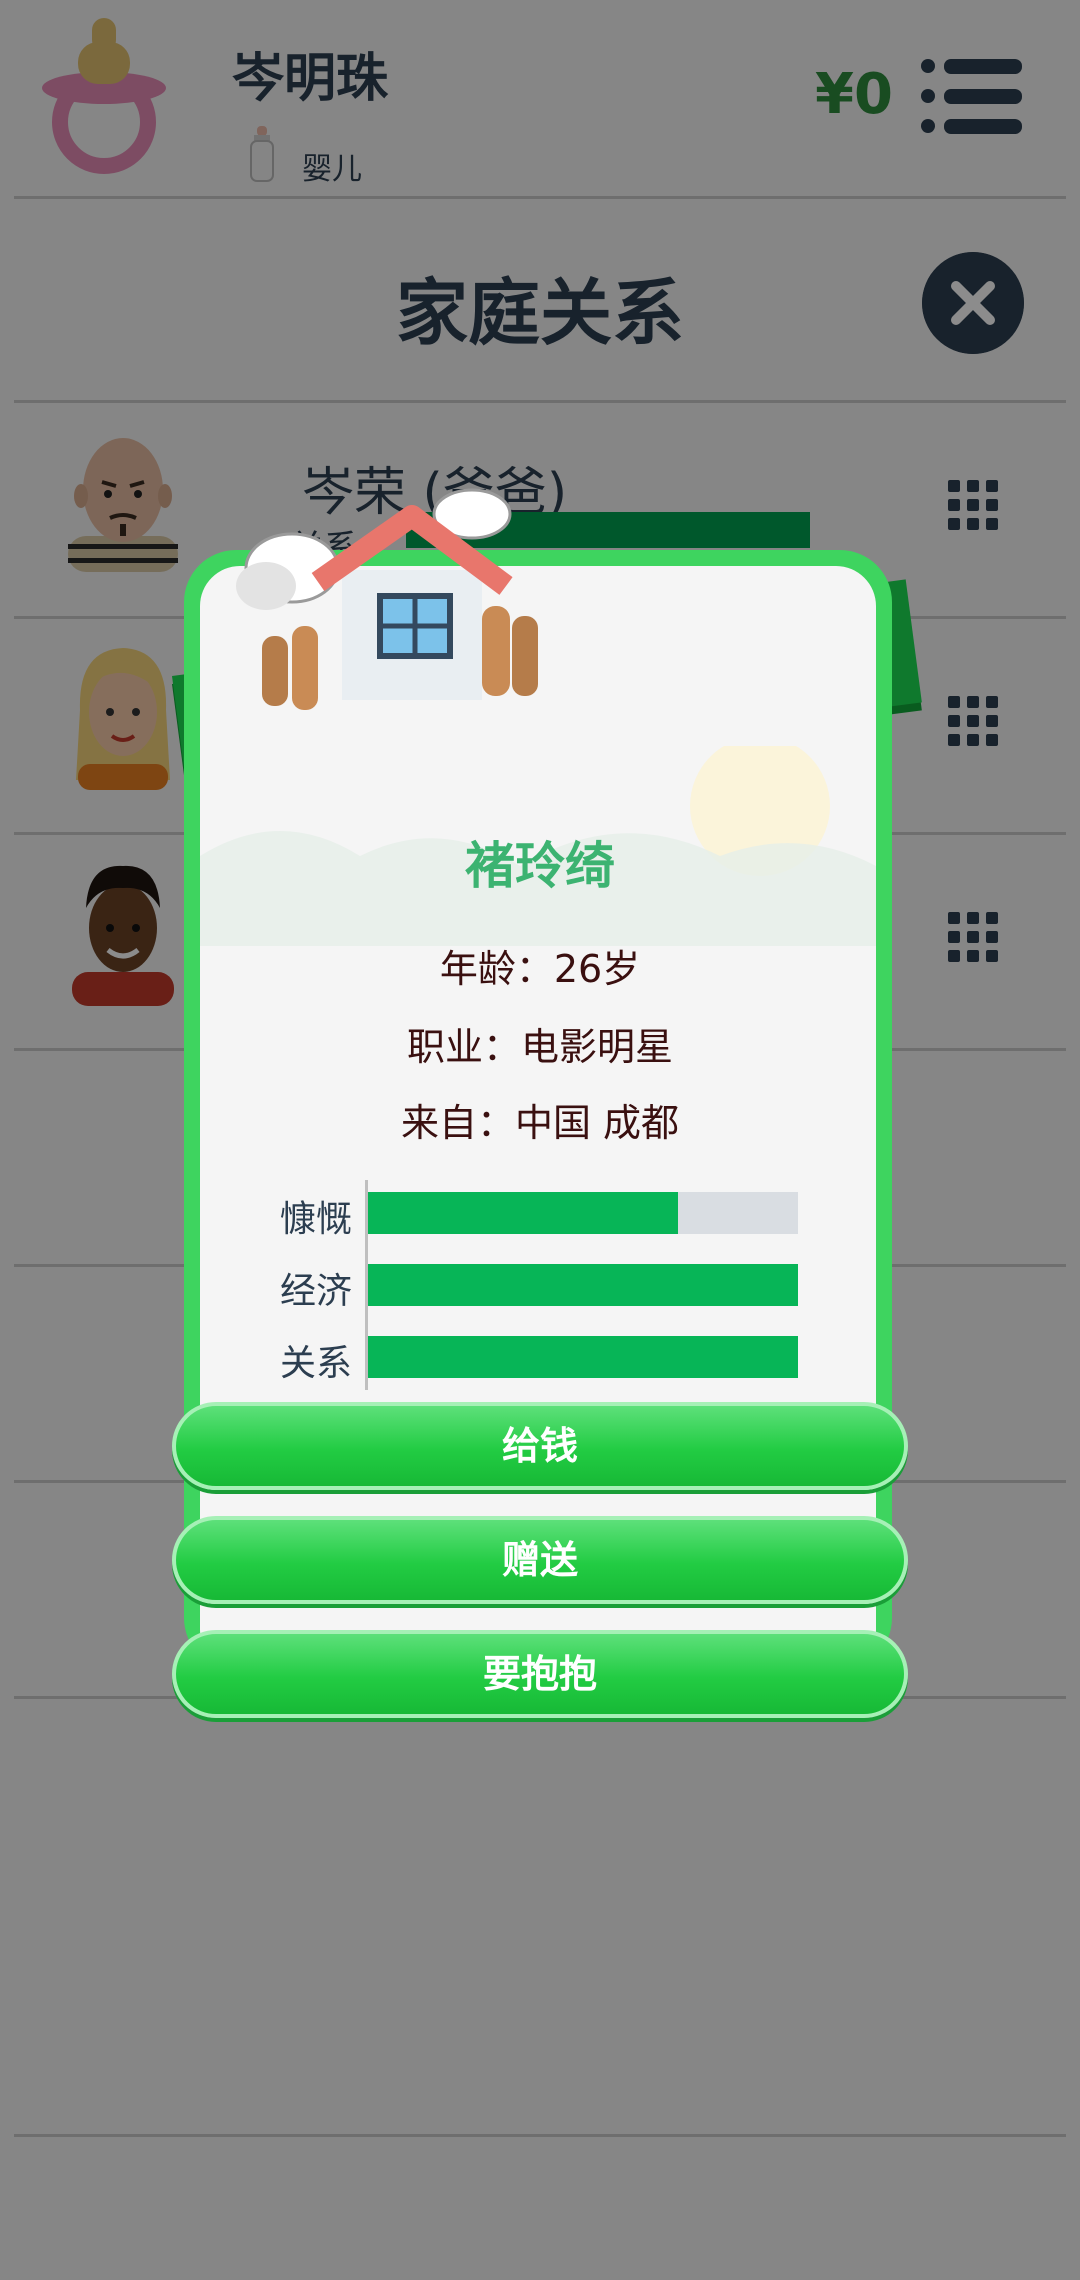  Describe the element at coordinates (540, 1560) in the screenshot. I see `give-gift-button: 赠送` at that location.